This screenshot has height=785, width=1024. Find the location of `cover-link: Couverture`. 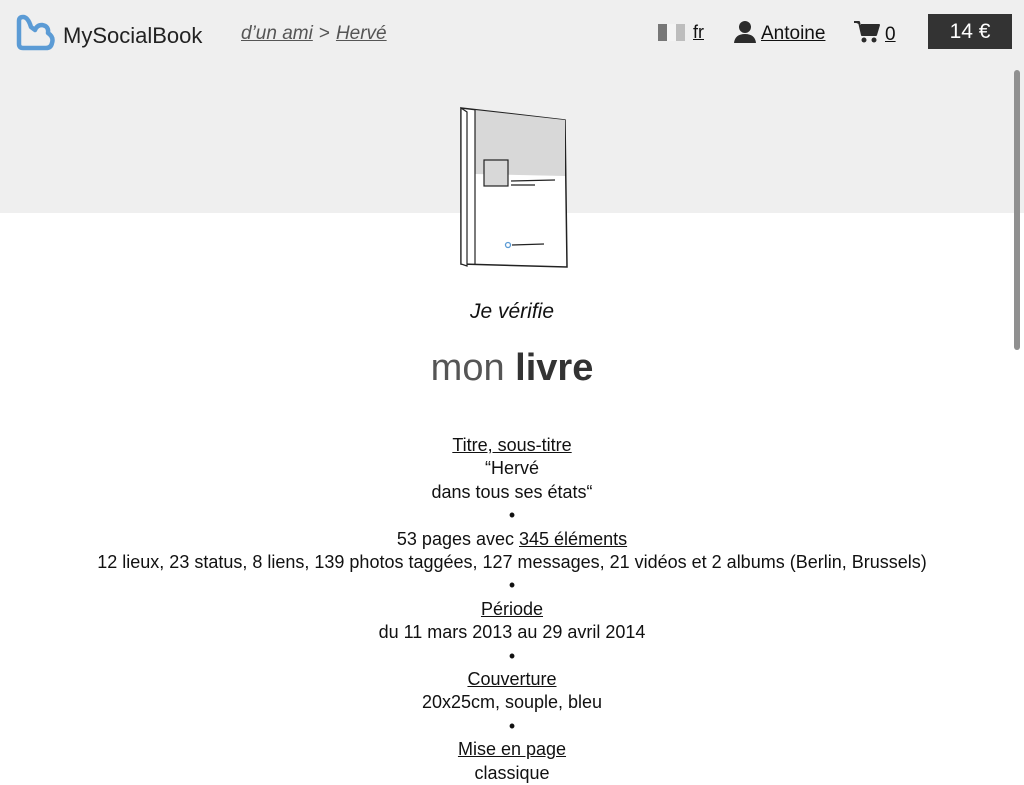

cover-link: Couverture is located at coordinates (511, 679).